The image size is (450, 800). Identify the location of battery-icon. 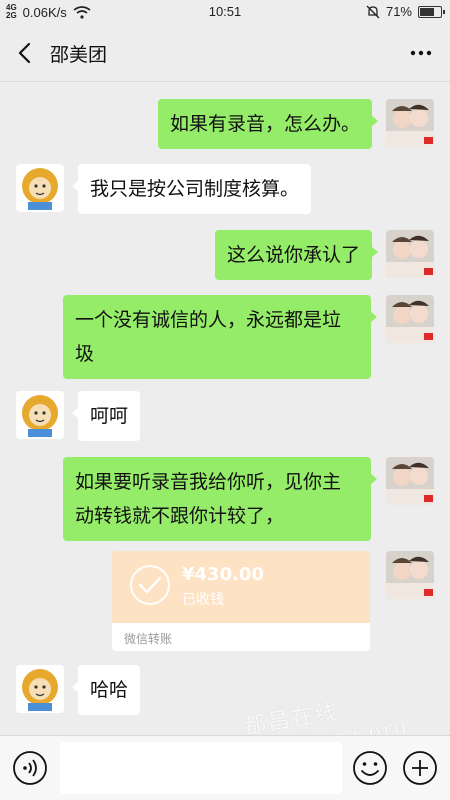
(431, 11).